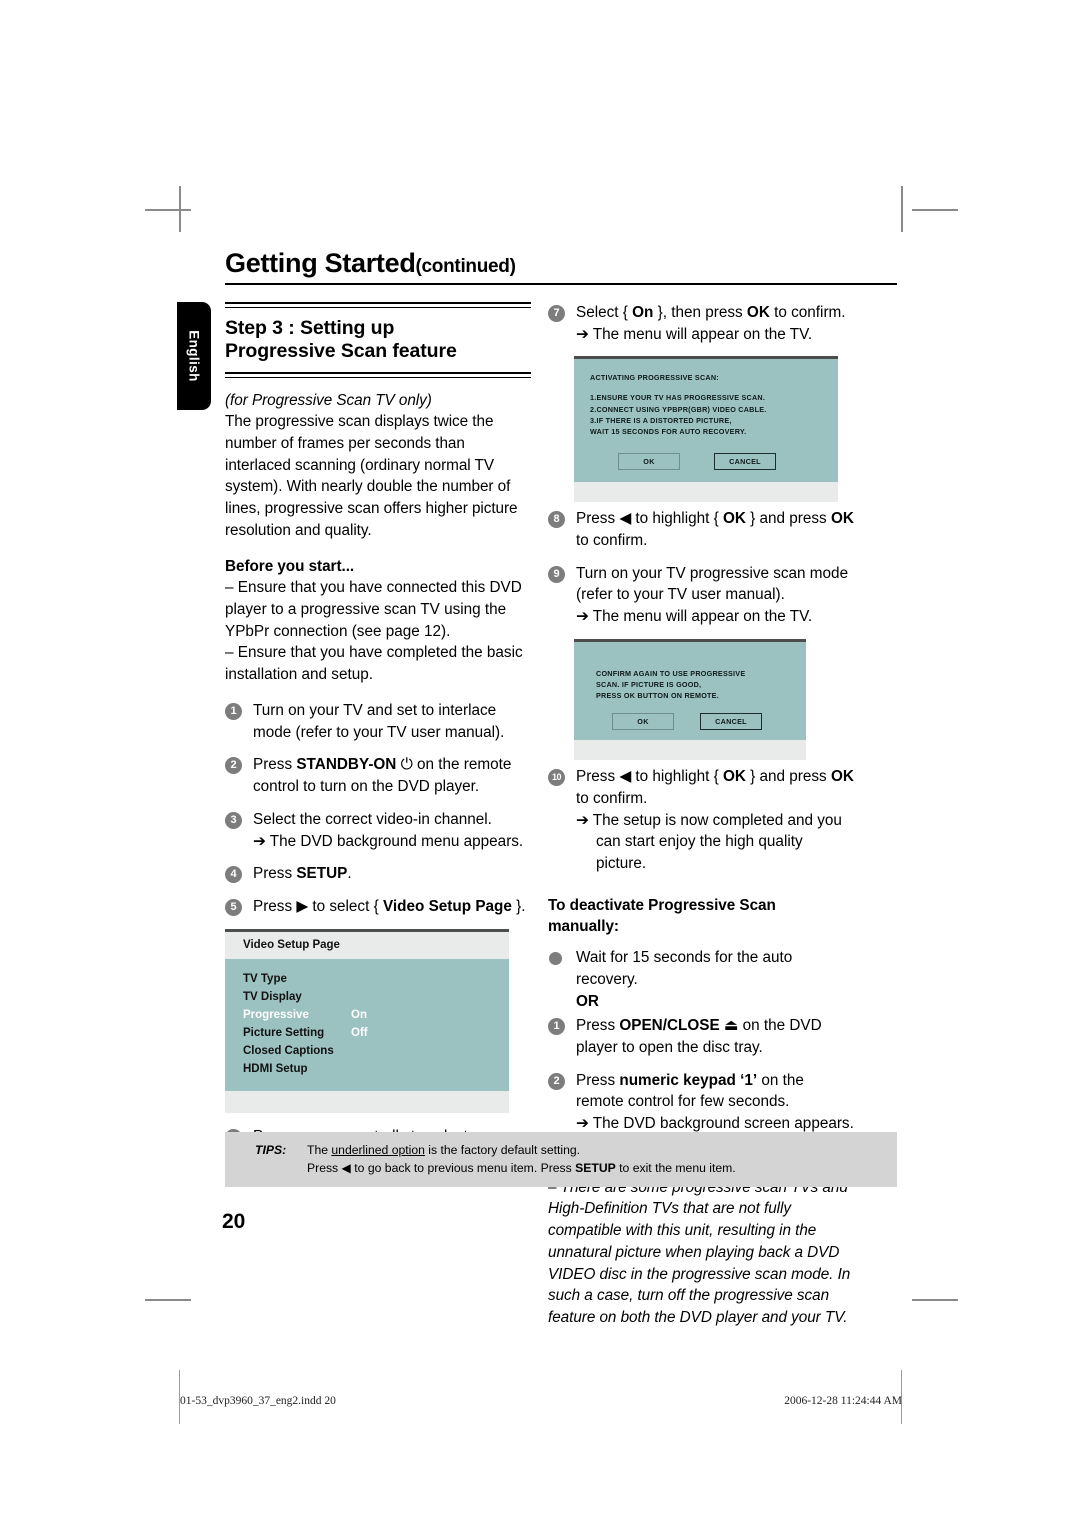 The height and width of the screenshot is (1527, 1080). I want to click on step-text-5-pre: Press ▶ to select {, so click(318, 906).